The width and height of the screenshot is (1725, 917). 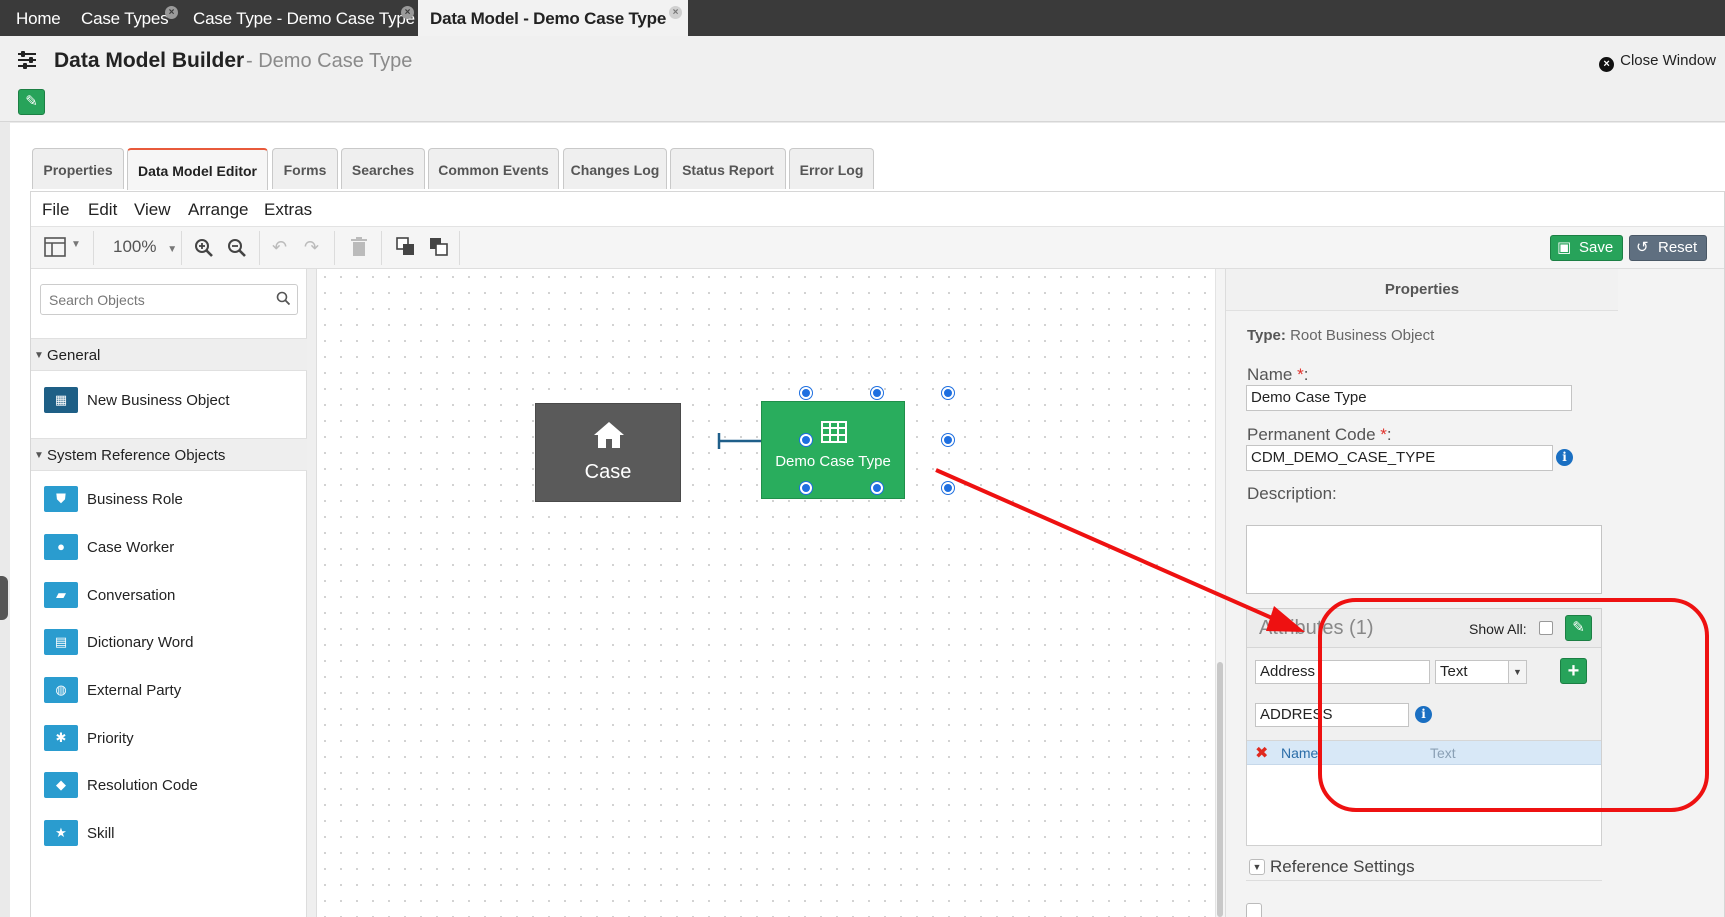 I want to click on demo-case-type-node: Demo Case Type, so click(x=833, y=450).